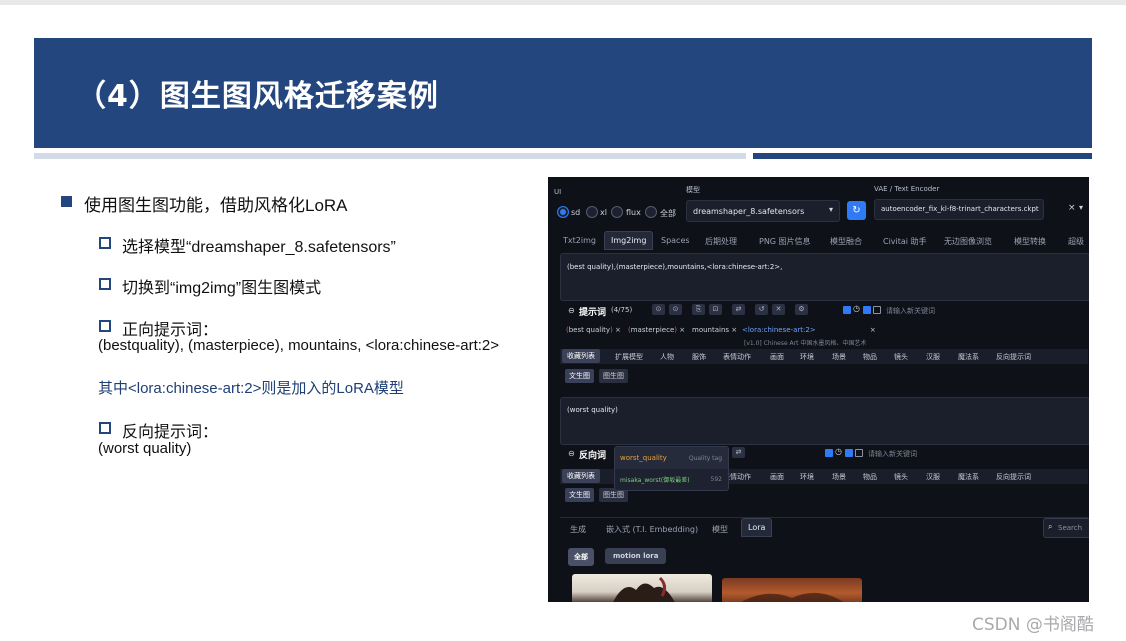 The image size is (1126, 641). What do you see at coordinates (592, 410) in the screenshot?
I see `negative-prompt-text: (worst quality)` at bounding box center [592, 410].